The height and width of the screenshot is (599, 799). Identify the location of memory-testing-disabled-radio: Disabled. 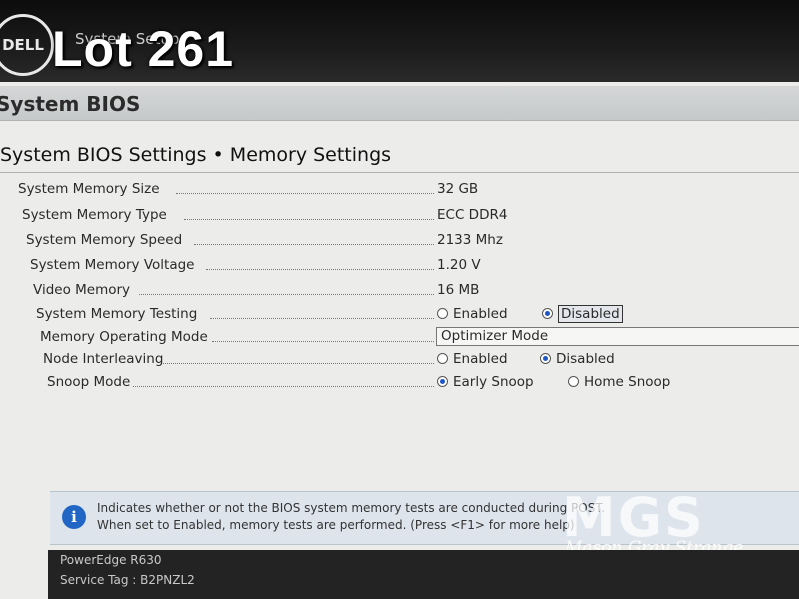
(582, 314).